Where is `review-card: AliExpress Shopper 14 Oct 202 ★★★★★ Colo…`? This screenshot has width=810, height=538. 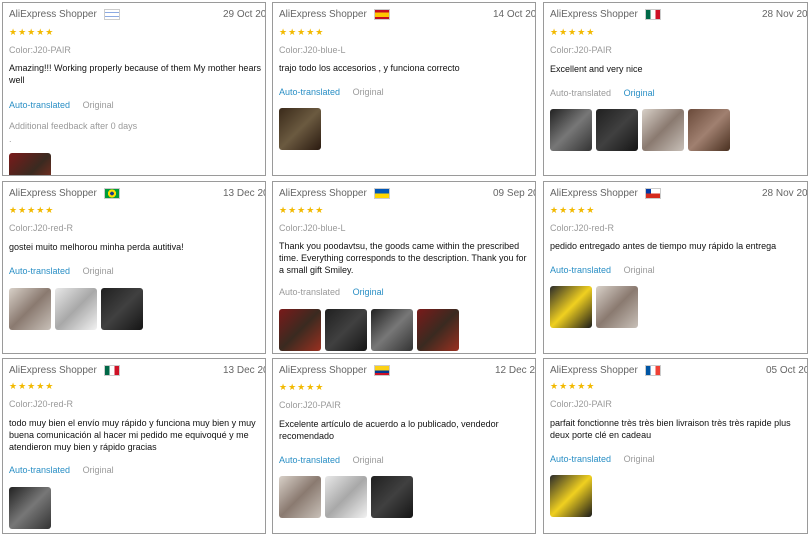
review-card: AliExpress Shopper 14 Oct 202 ★★★★★ Colo… is located at coordinates (404, 89).